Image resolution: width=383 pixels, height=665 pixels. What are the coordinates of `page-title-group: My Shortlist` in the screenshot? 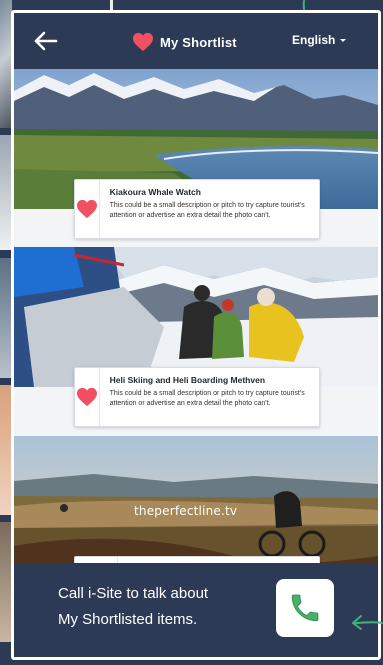 It's located at (184, 42).